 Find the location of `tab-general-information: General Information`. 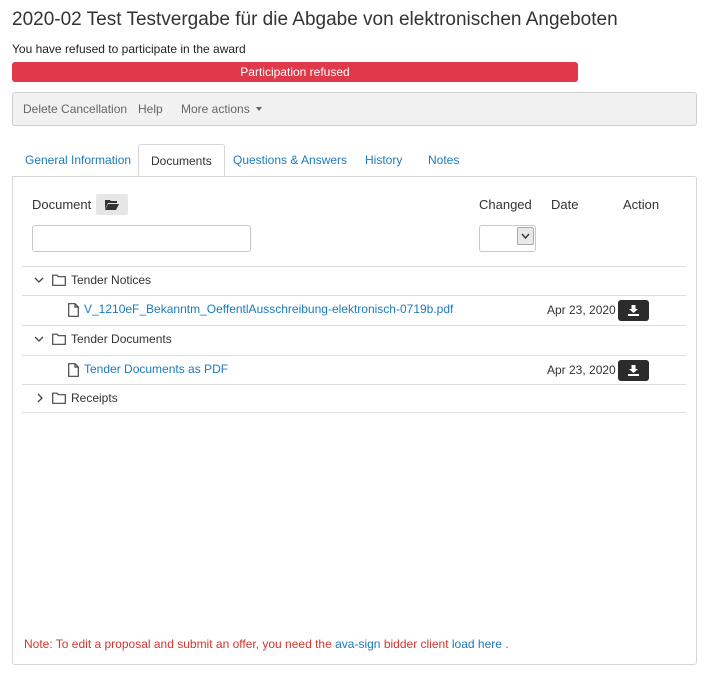

tab-general-information: General Information is located at coordinates (78, 160).